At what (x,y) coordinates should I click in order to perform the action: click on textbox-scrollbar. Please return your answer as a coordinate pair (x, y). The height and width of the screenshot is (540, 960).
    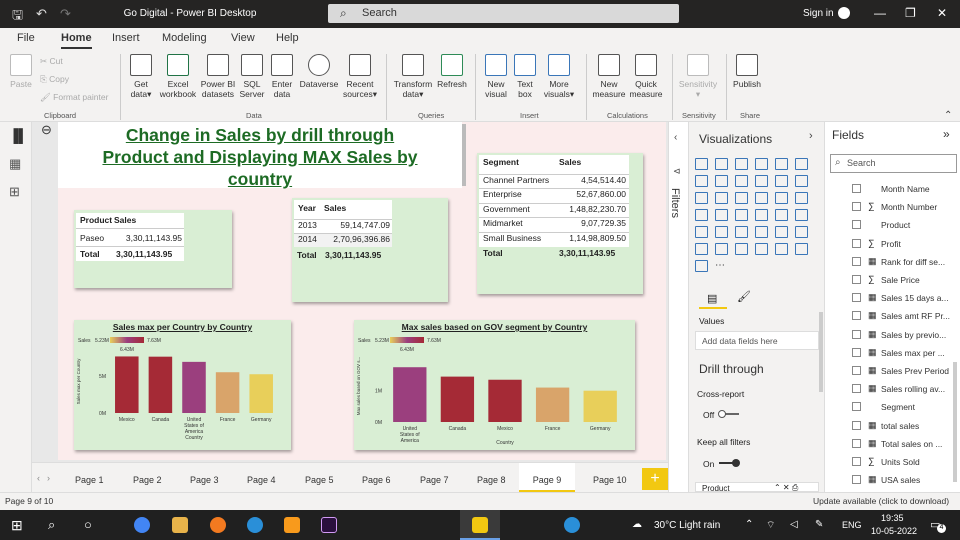
    Looking at the image, I should click on (464, 155).